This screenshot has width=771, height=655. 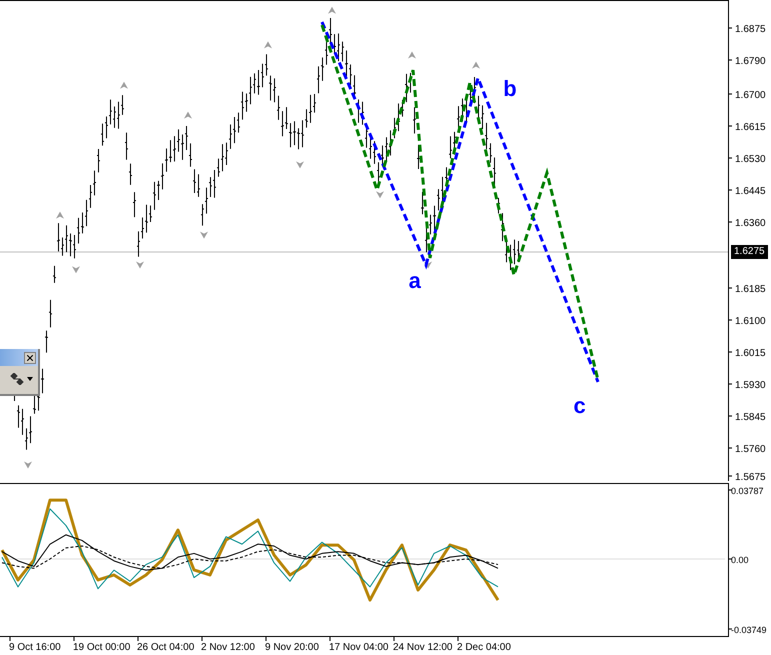 I want to click on axis-label: 1.5845, so click(x=750, y=417).